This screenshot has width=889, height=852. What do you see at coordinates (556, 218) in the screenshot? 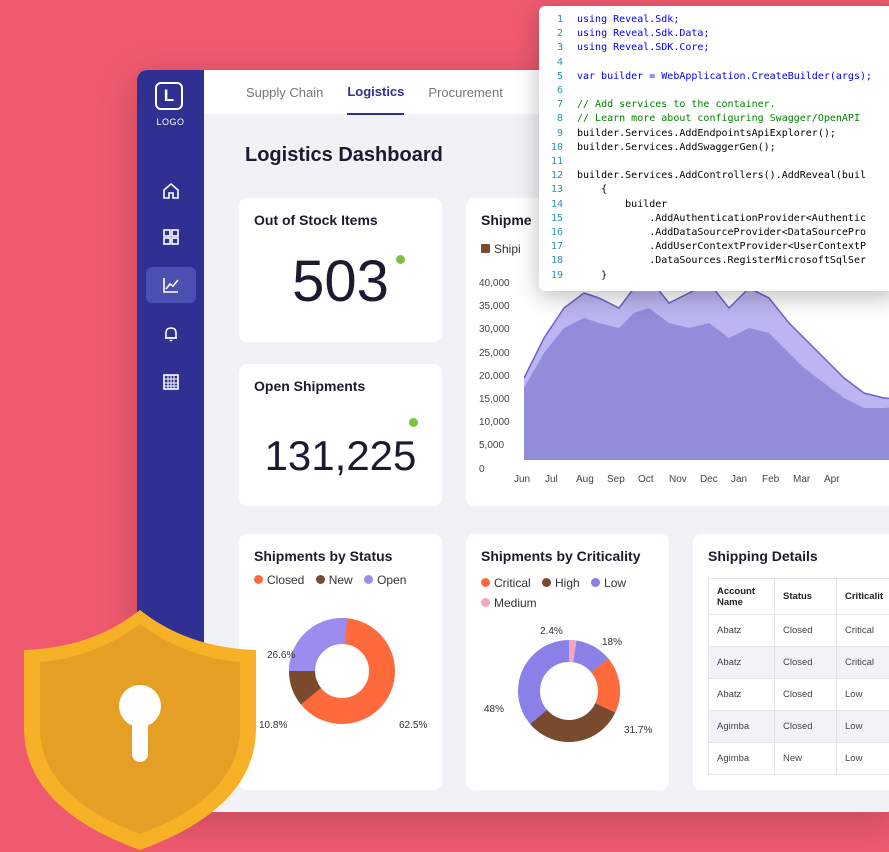
I see `line-number: 15` at bounding box center [556, 218].